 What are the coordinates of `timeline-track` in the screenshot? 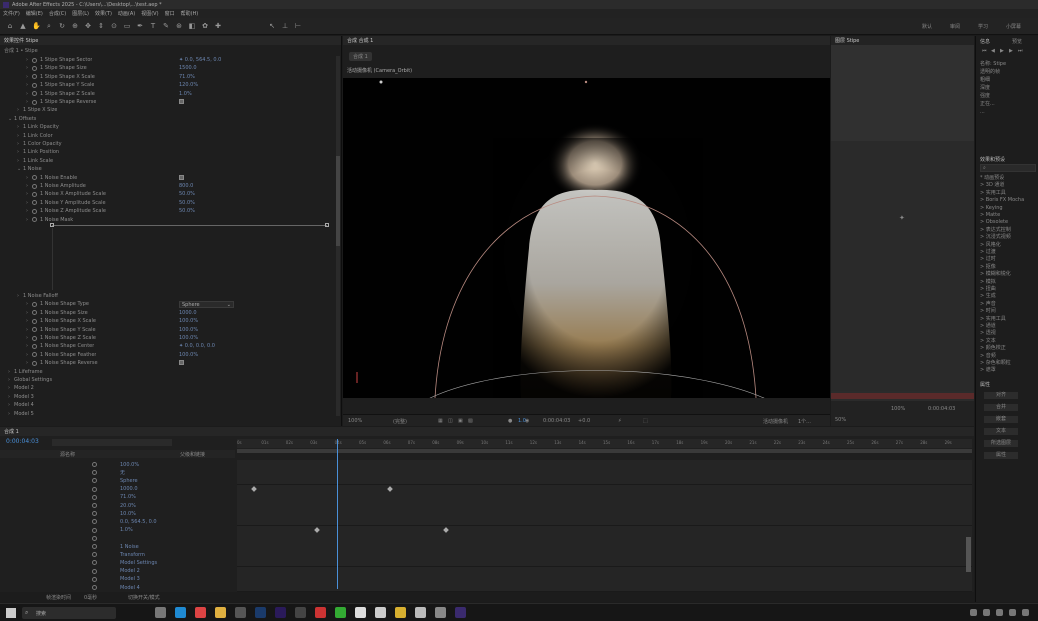 It's located at (604, 587).